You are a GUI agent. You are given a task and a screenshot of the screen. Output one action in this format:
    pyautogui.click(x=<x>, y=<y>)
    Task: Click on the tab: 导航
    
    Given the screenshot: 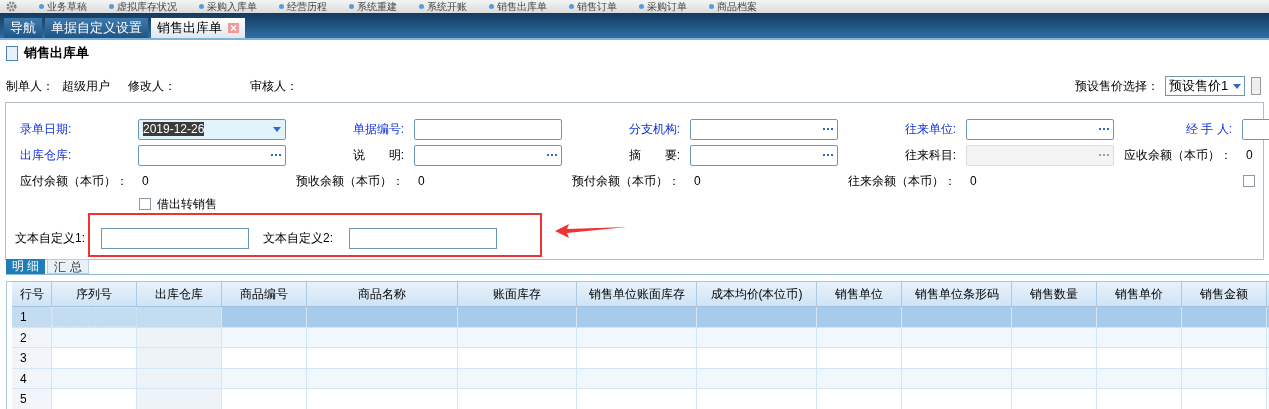 What is the action you would take?
    pyautogui.click(x=23, y=28)
    